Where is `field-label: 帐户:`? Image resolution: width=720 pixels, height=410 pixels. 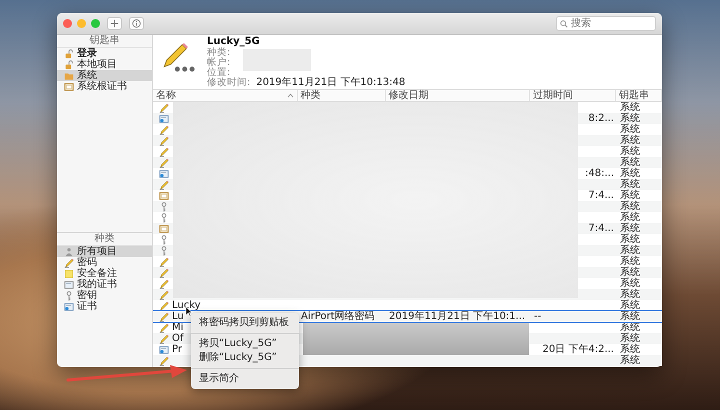 field-label: 帐户: is located at coordinates (218, 63).